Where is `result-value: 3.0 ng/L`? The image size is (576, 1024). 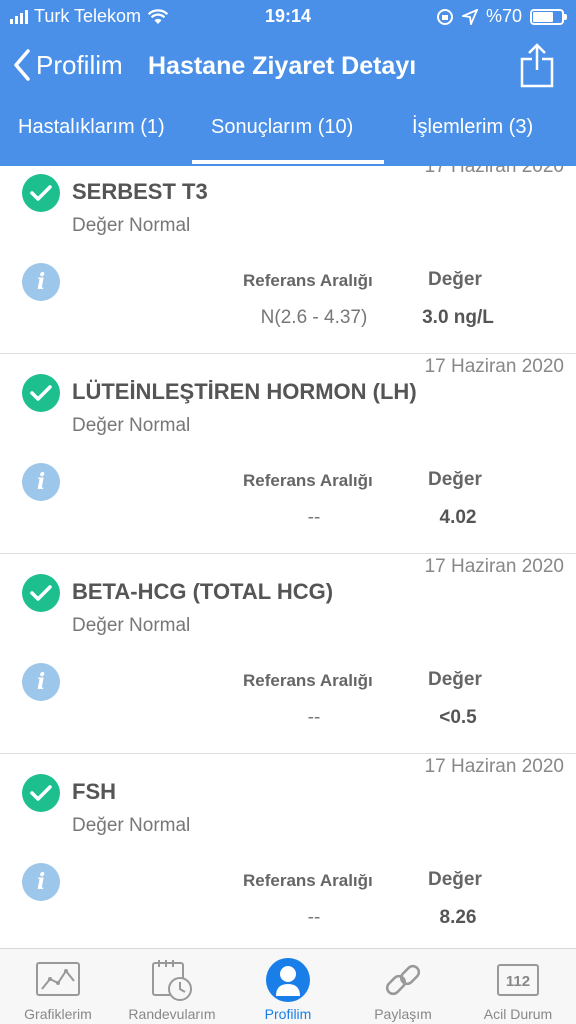
result-value: 3.0 ng/L is located at coordinates (458, 317).